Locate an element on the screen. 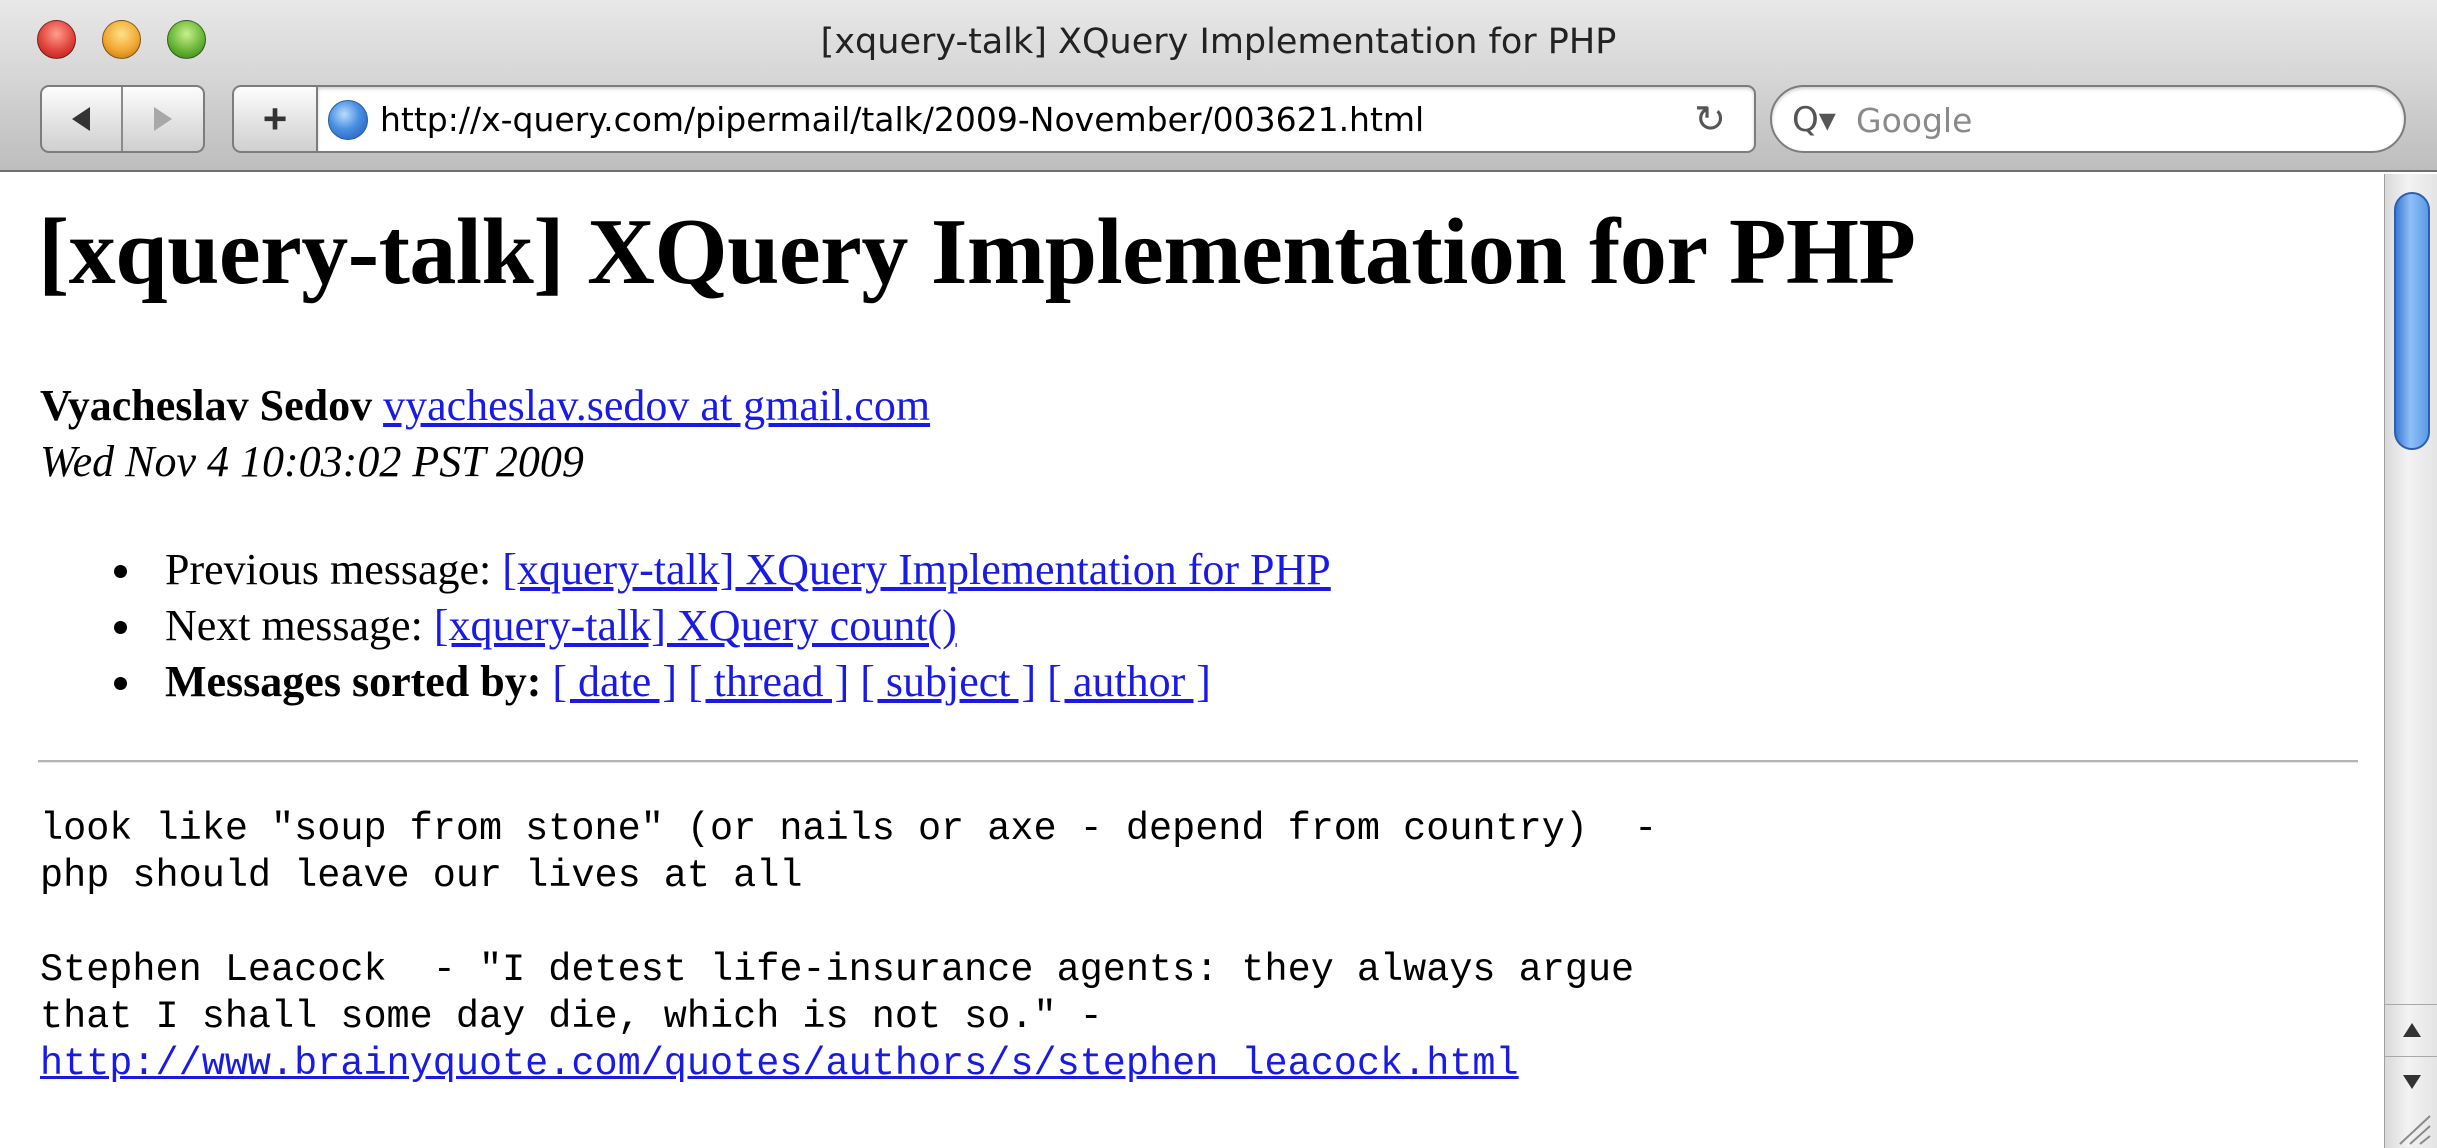 Image resolution: width=2437 pixels, height=1148 pixels. back-arrow-icon is located at coordinates (81, 119).